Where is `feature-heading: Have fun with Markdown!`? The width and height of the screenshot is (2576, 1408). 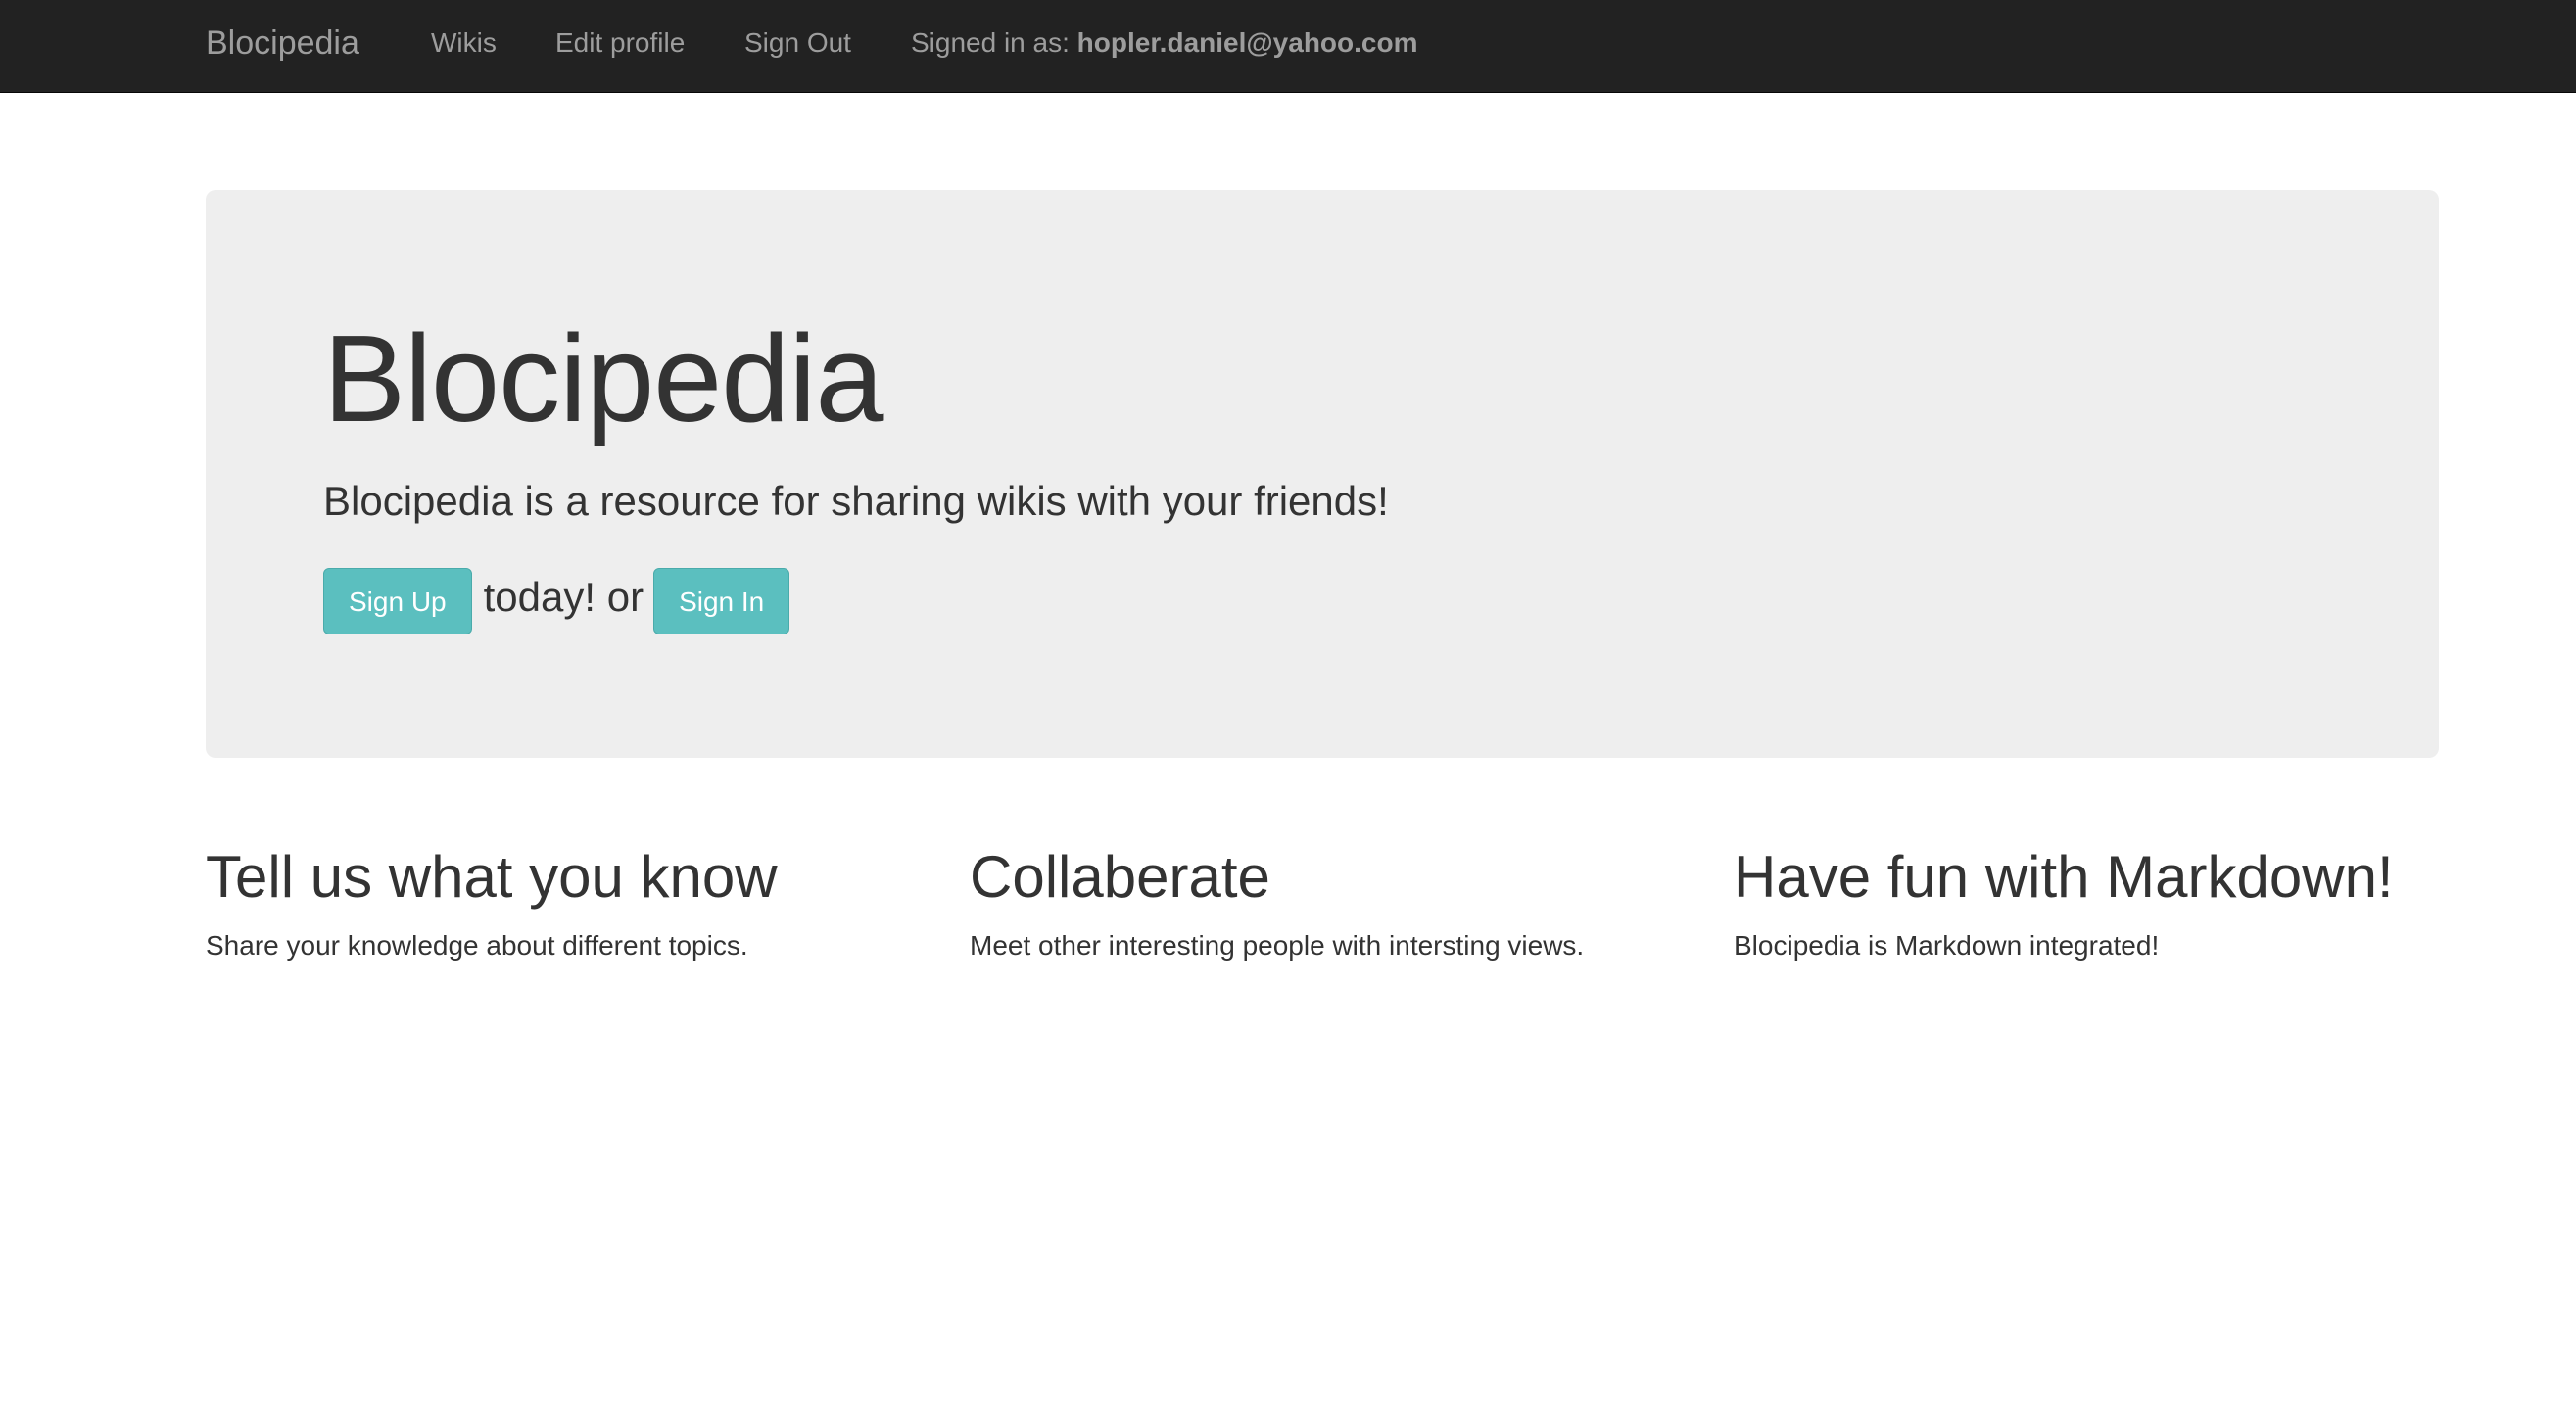
feature-heading: Have fun with Markdown! is located at coordinates (2064, 877).